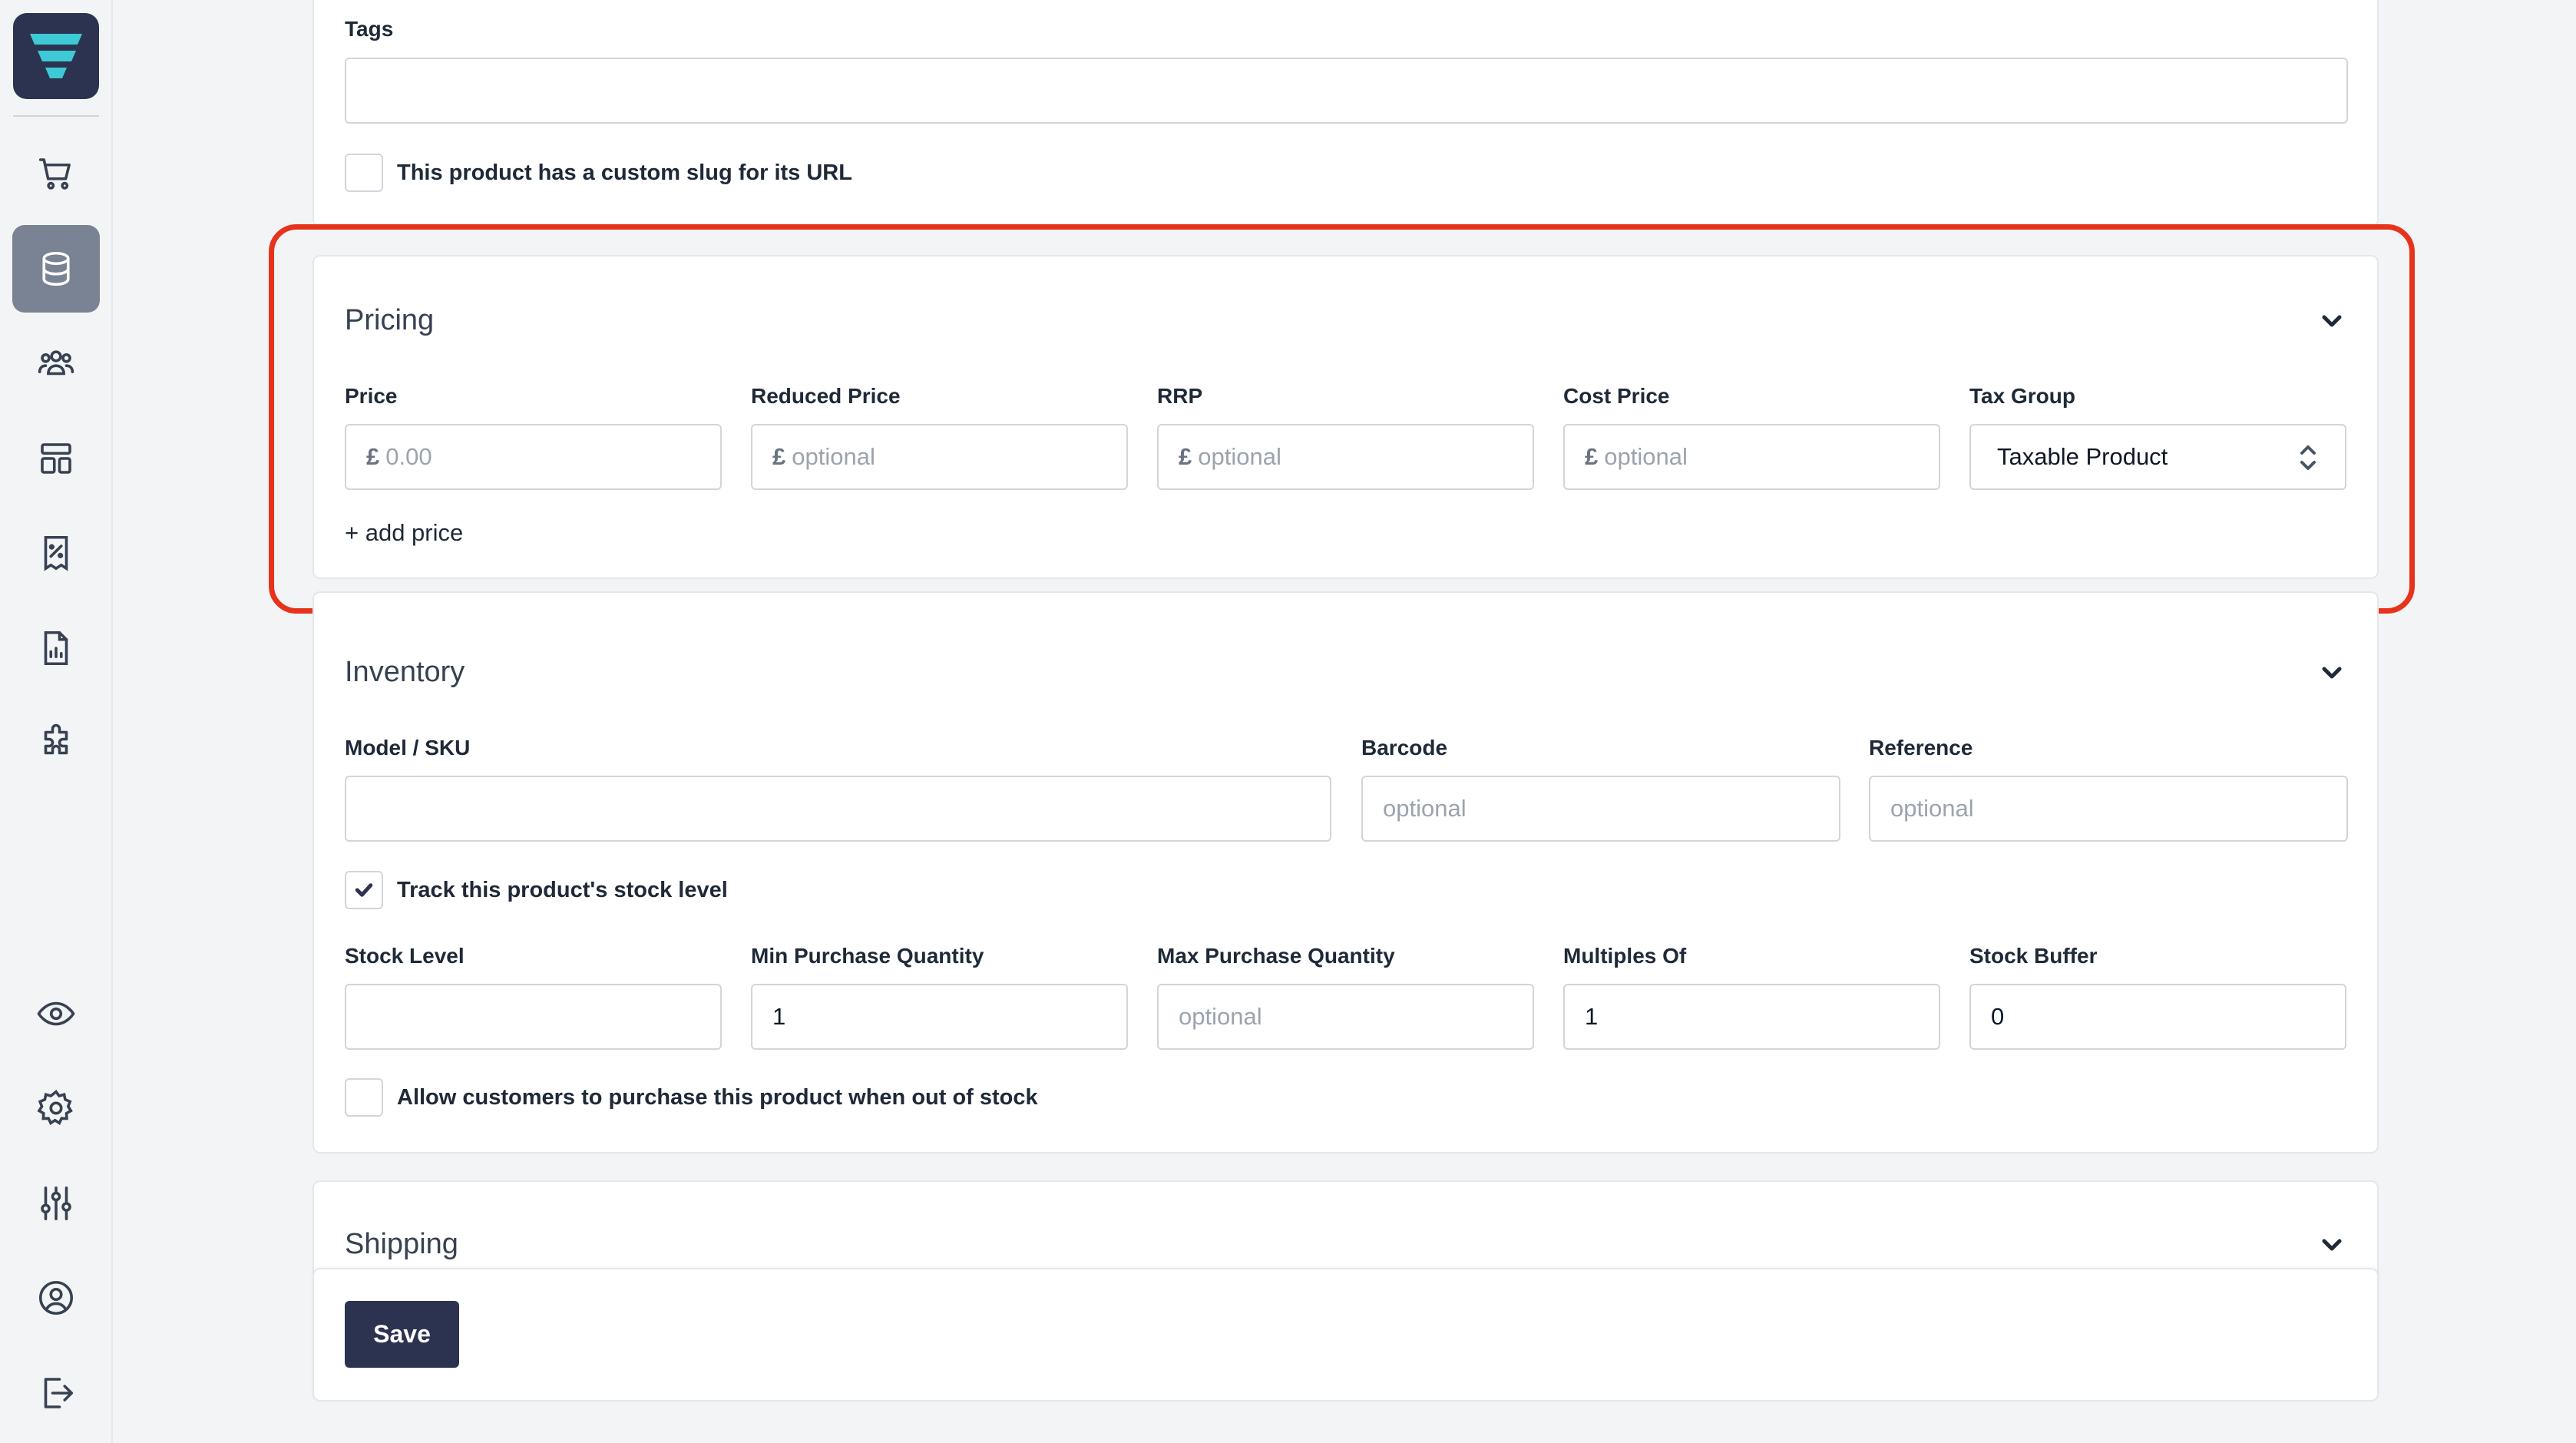  I want to click on track-stock-label: Track this product's stock level, so click(562, 890).